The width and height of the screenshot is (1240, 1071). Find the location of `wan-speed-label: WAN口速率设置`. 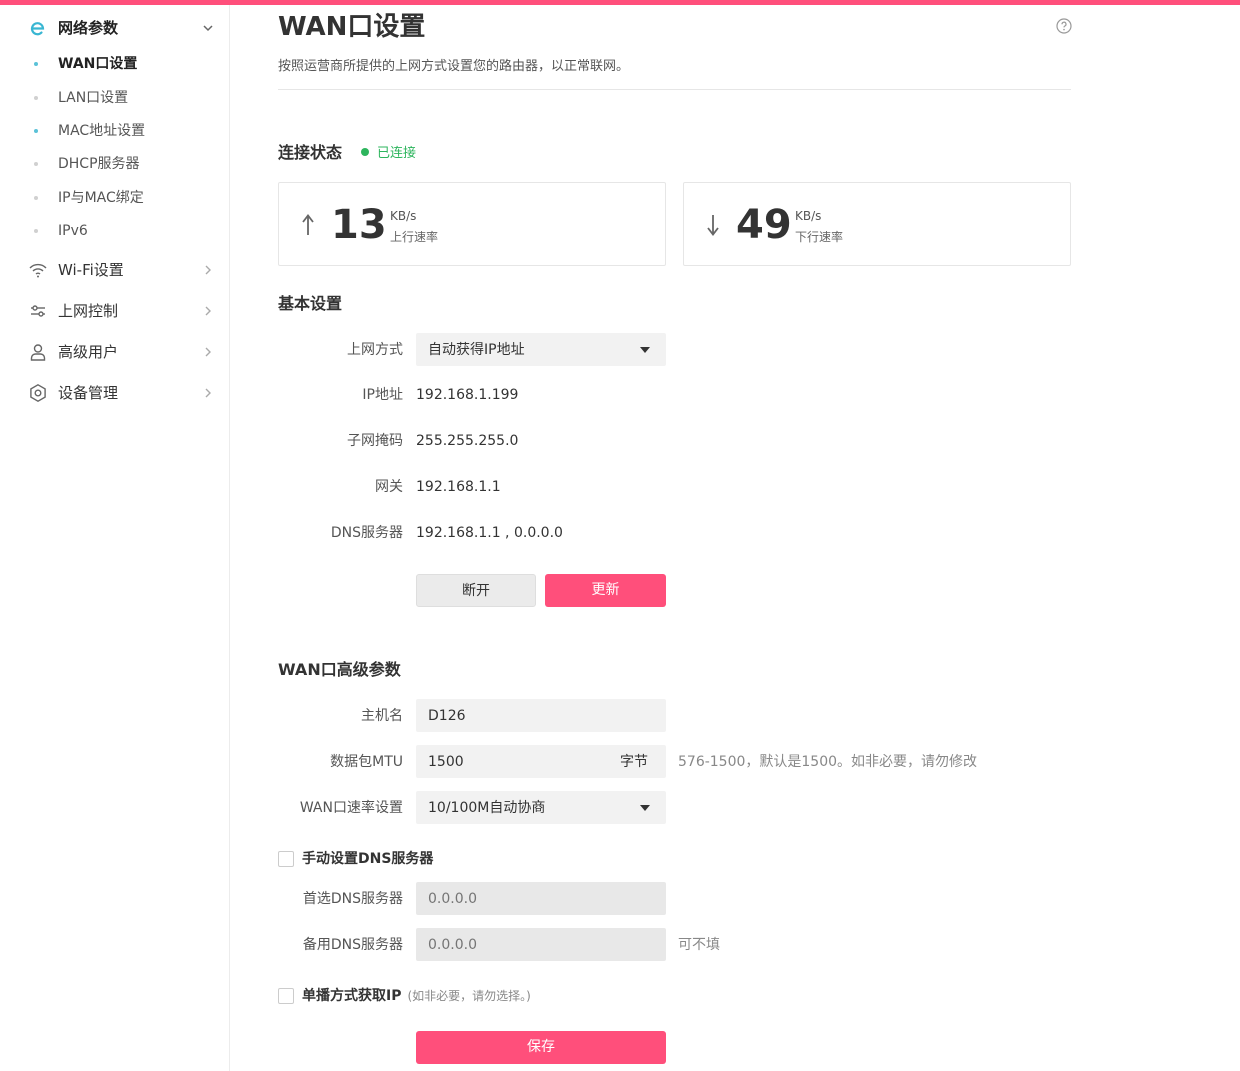

wan-speed-label: WAN口速率设置 is located at coordinates (351, 808).